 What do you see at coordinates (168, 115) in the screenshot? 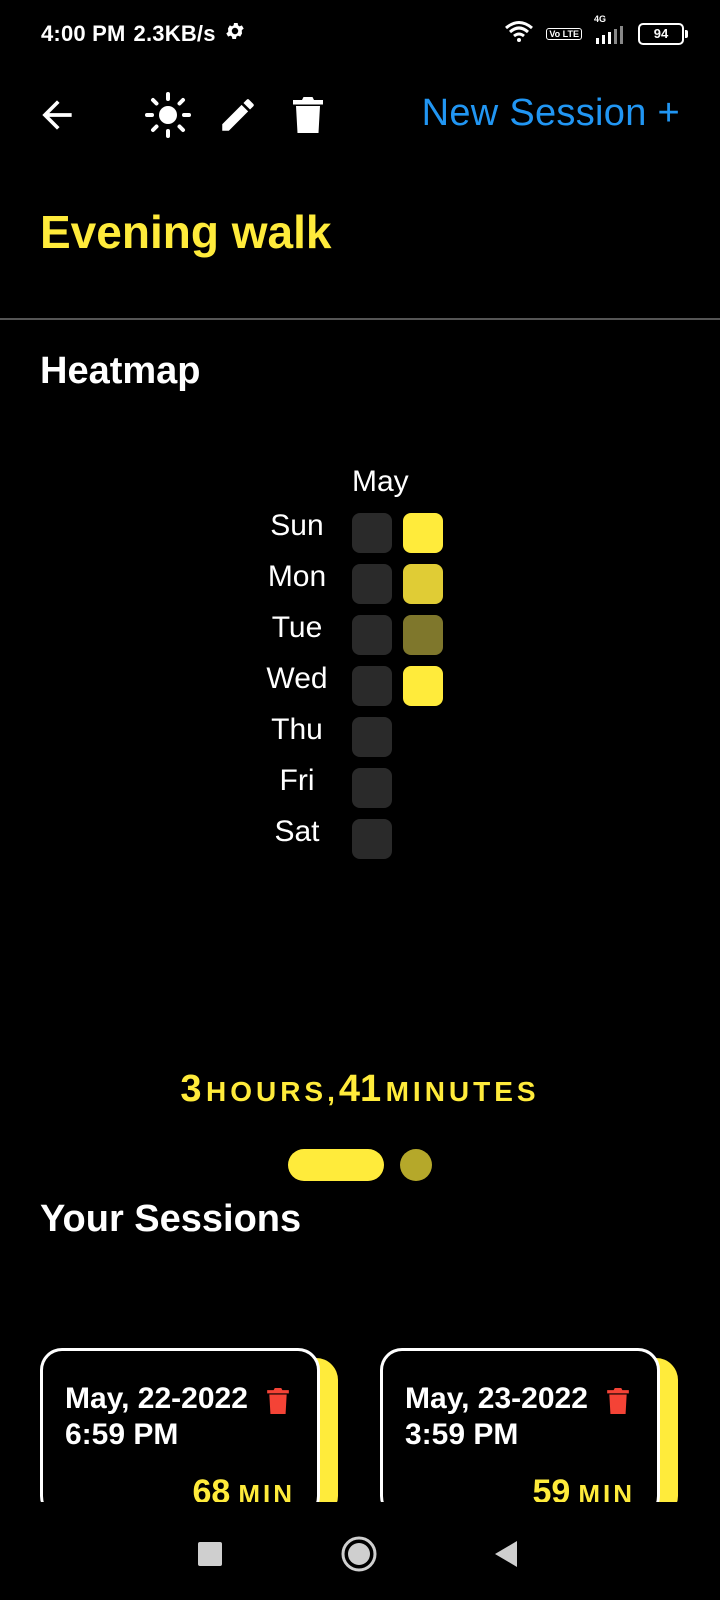
I see `brightness-icon` at bounding box center [168, 115].